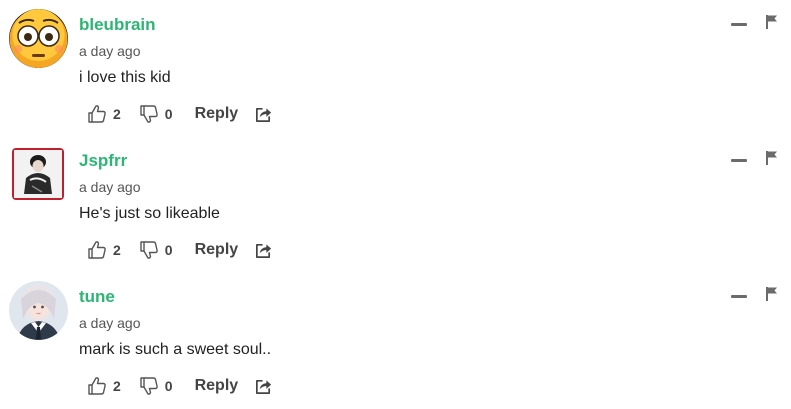  Describe the element at coordinates (149, 213) in the screenshot. I see `comment-text: He's just so likeable` at that location.